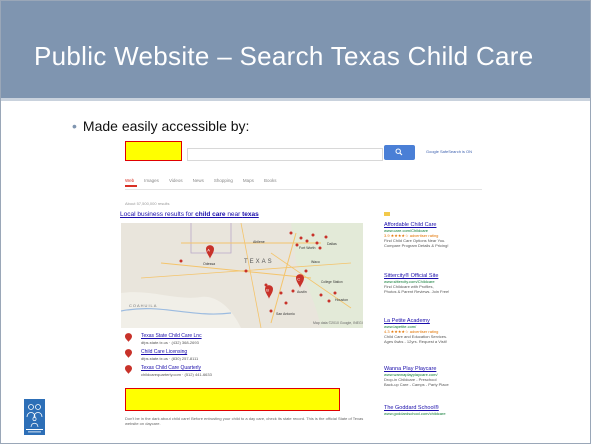  I want to click on listing-detail: childcarequarterly.com · (512) 441-6633, so click(176, 374).